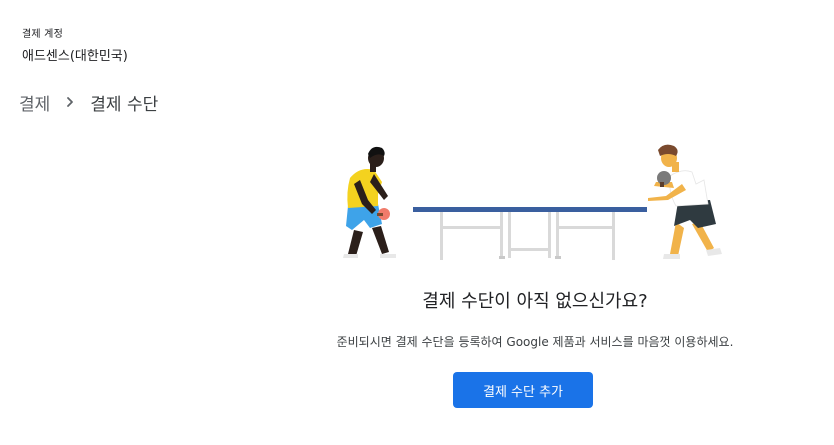 The image size is (834, 445). I want to click on right-player-figure, so click(685, 201).